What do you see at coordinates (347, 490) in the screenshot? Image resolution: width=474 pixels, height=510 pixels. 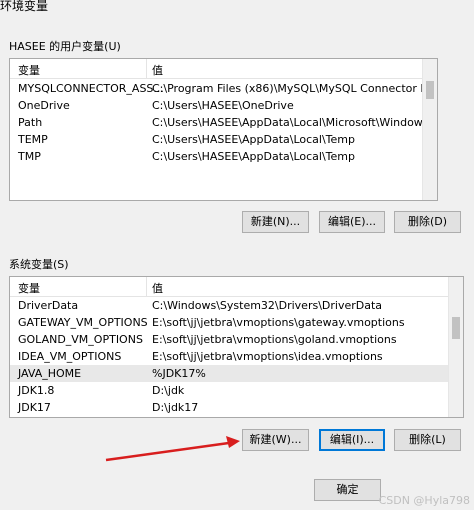 I see `ok-button: 确定` at bounding box center [347, 490].